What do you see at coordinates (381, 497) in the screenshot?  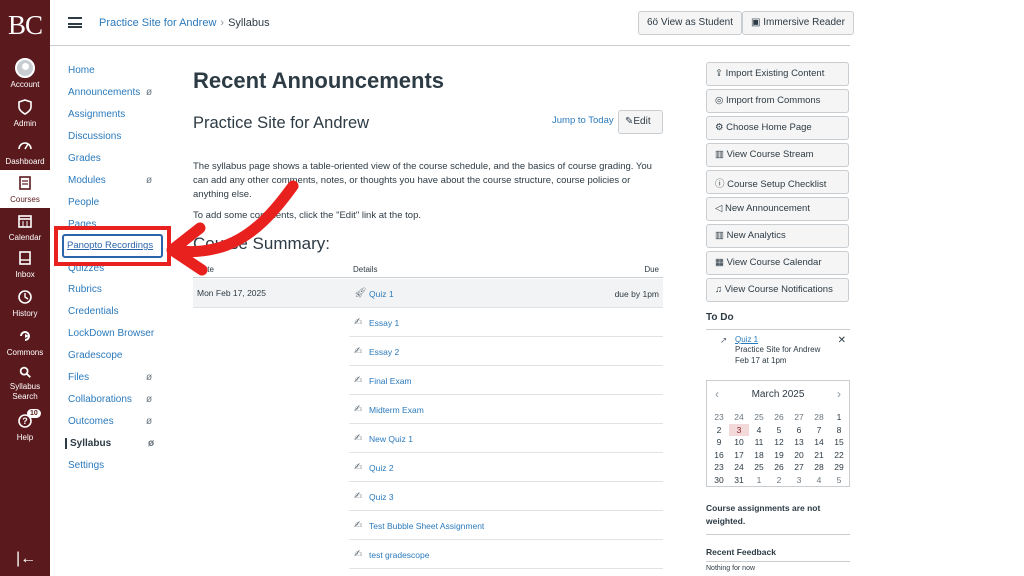 I see `item-link: Quiz 3` at bounding box center [381, 497].